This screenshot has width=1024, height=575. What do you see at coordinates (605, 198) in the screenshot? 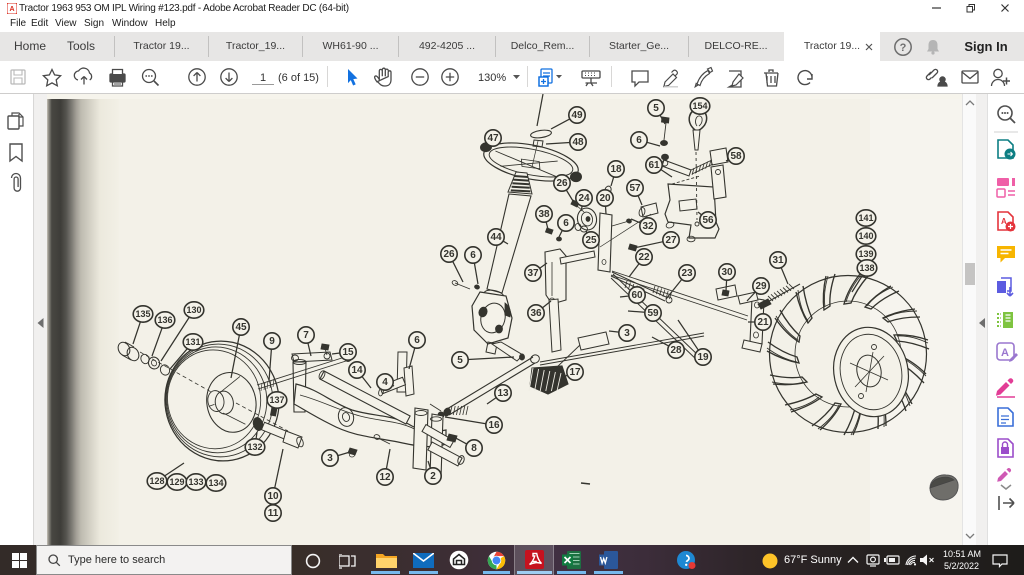
I see `svg-text: 20` at bounding box center [605, 198].